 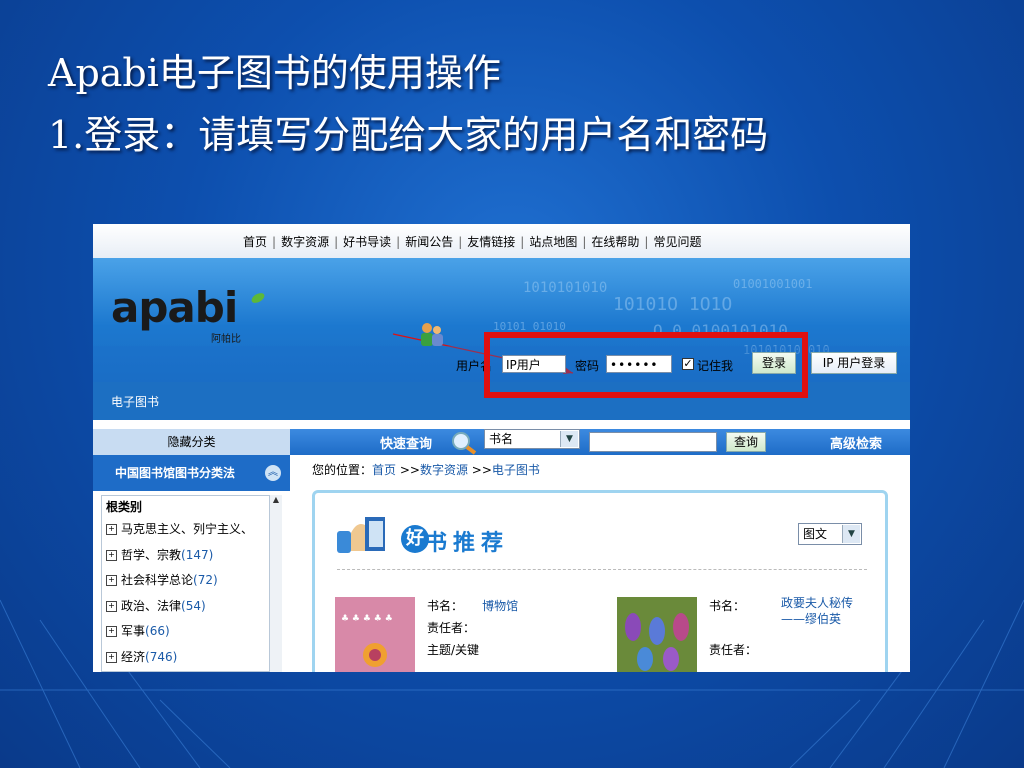 I want to click on category-scrollbar: ▲, so click(x=275, y=583).